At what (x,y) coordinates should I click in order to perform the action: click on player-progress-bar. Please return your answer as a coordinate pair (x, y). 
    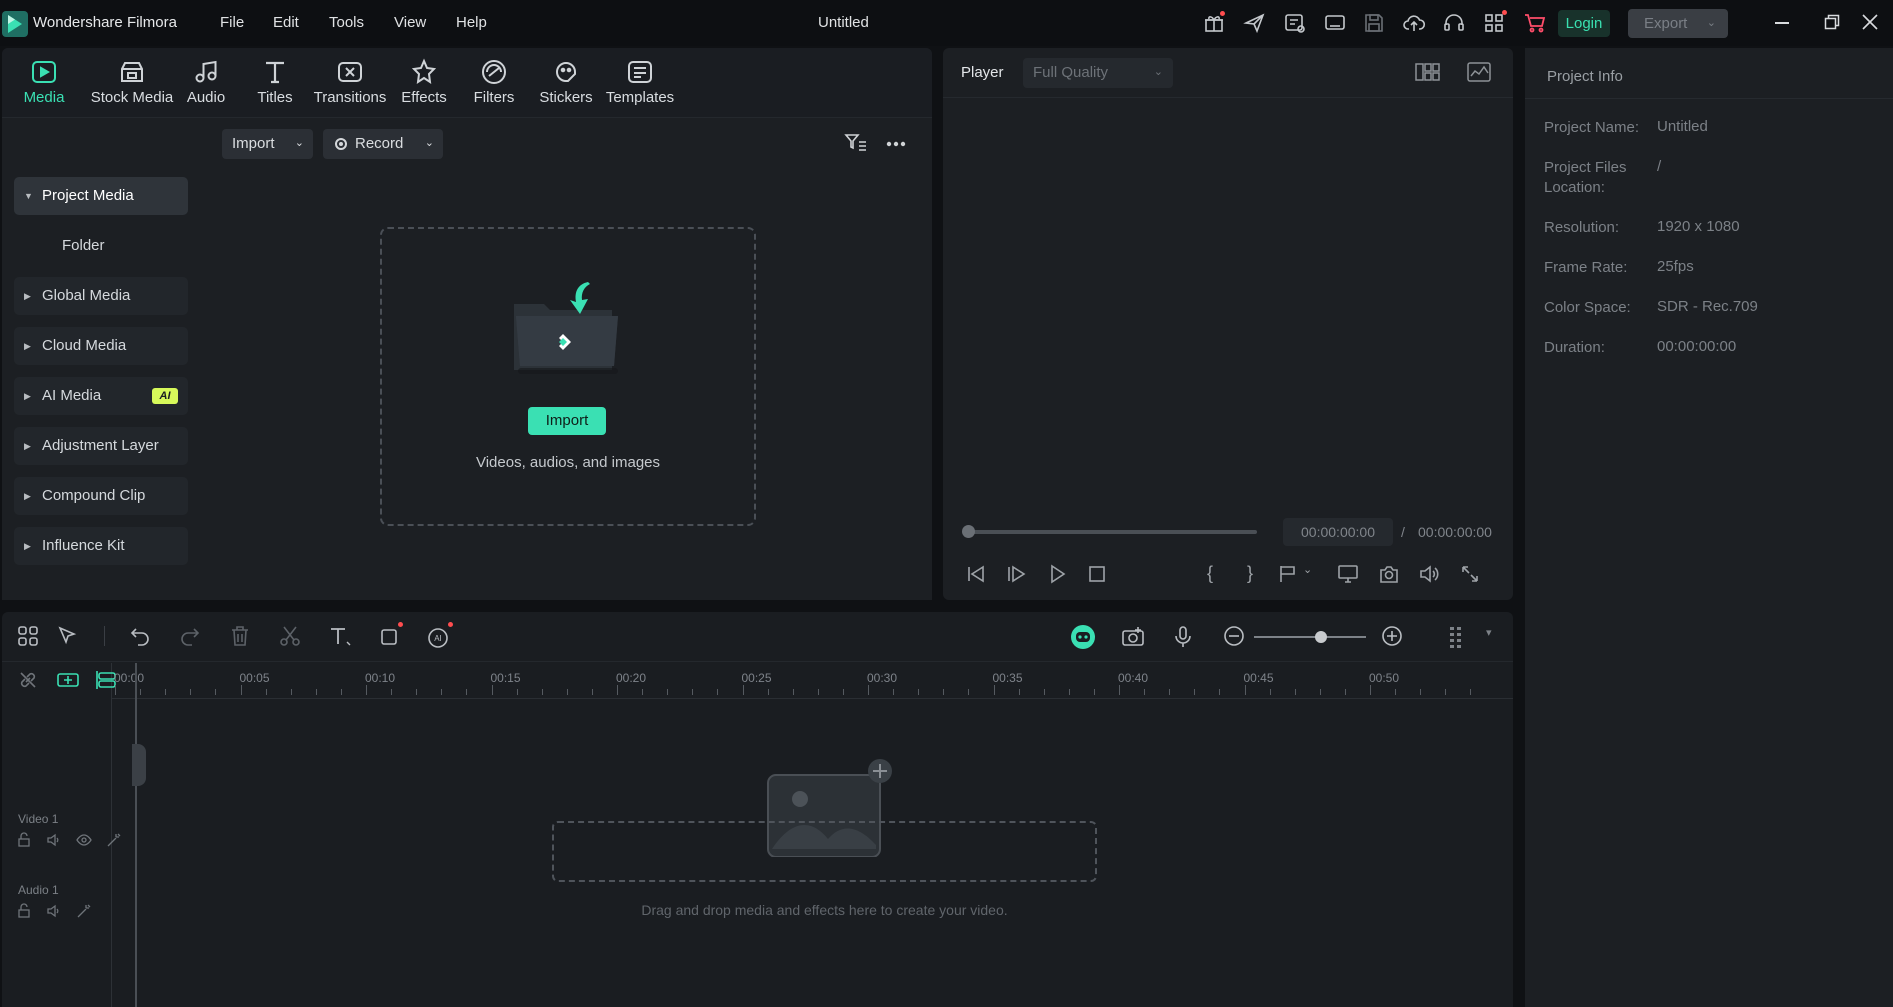
    Looking at the image, I should click on (1112, 532).